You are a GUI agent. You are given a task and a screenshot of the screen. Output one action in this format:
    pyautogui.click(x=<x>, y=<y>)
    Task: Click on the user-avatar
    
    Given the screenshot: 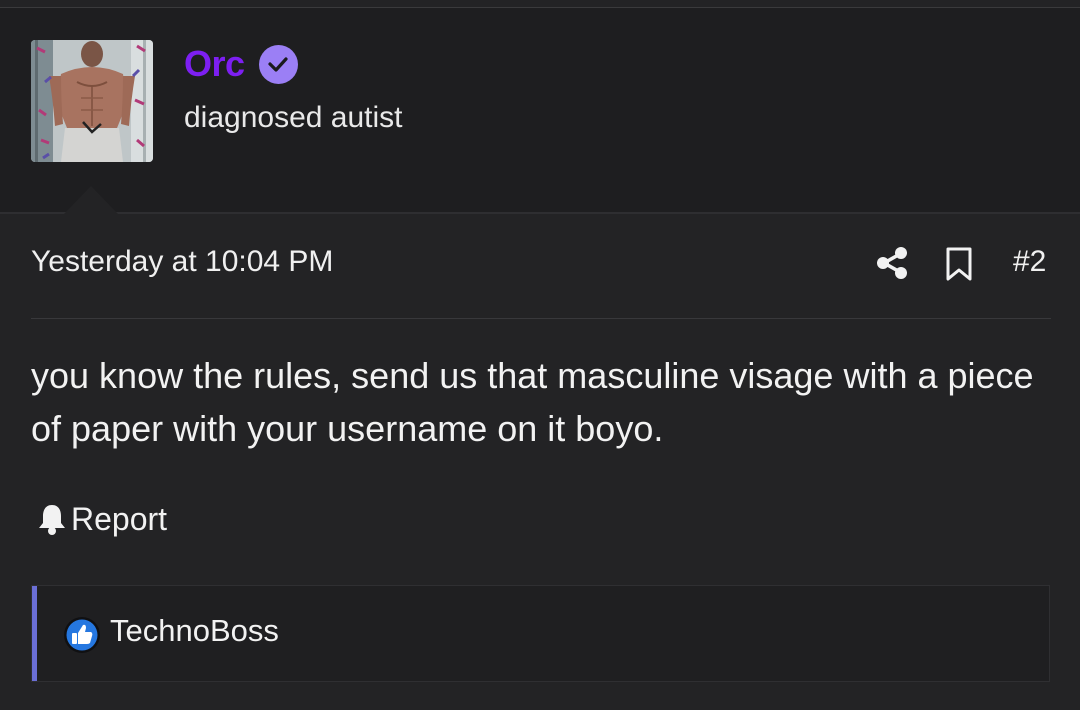 What is the action you would take?
    pyautogui.click(x=92, y=101)
    